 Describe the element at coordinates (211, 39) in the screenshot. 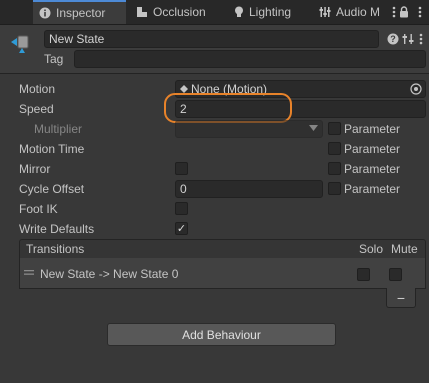

I see `state-name-field: New State` at that location.